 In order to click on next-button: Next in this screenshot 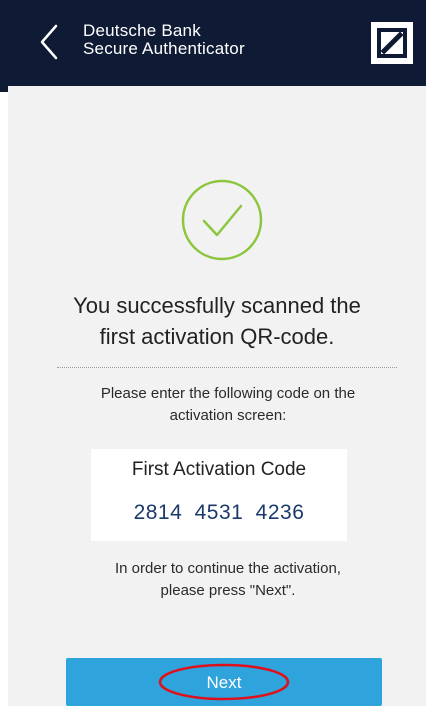, I will do `click(224, 682)`.